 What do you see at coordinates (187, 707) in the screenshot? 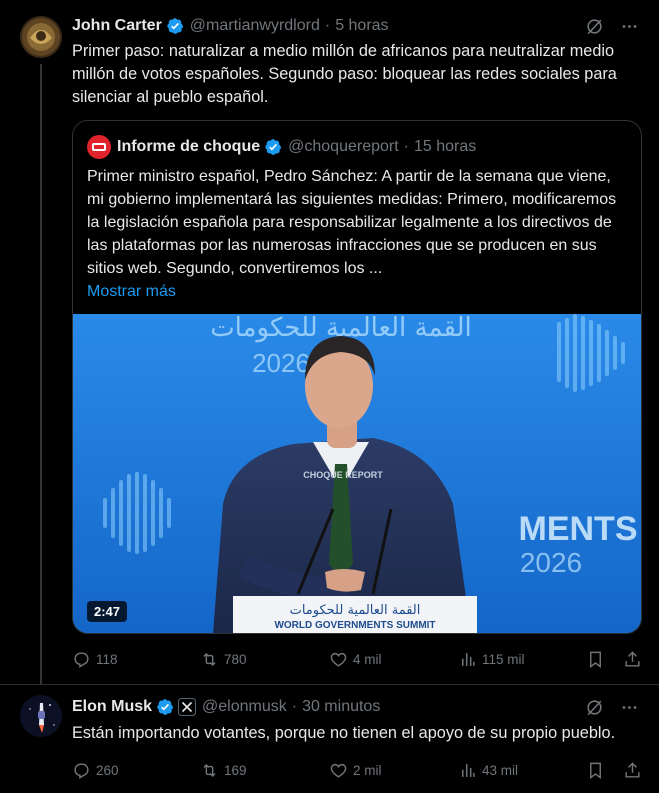
I see `x-affiliate-icon` at bounding box center [187, 707].